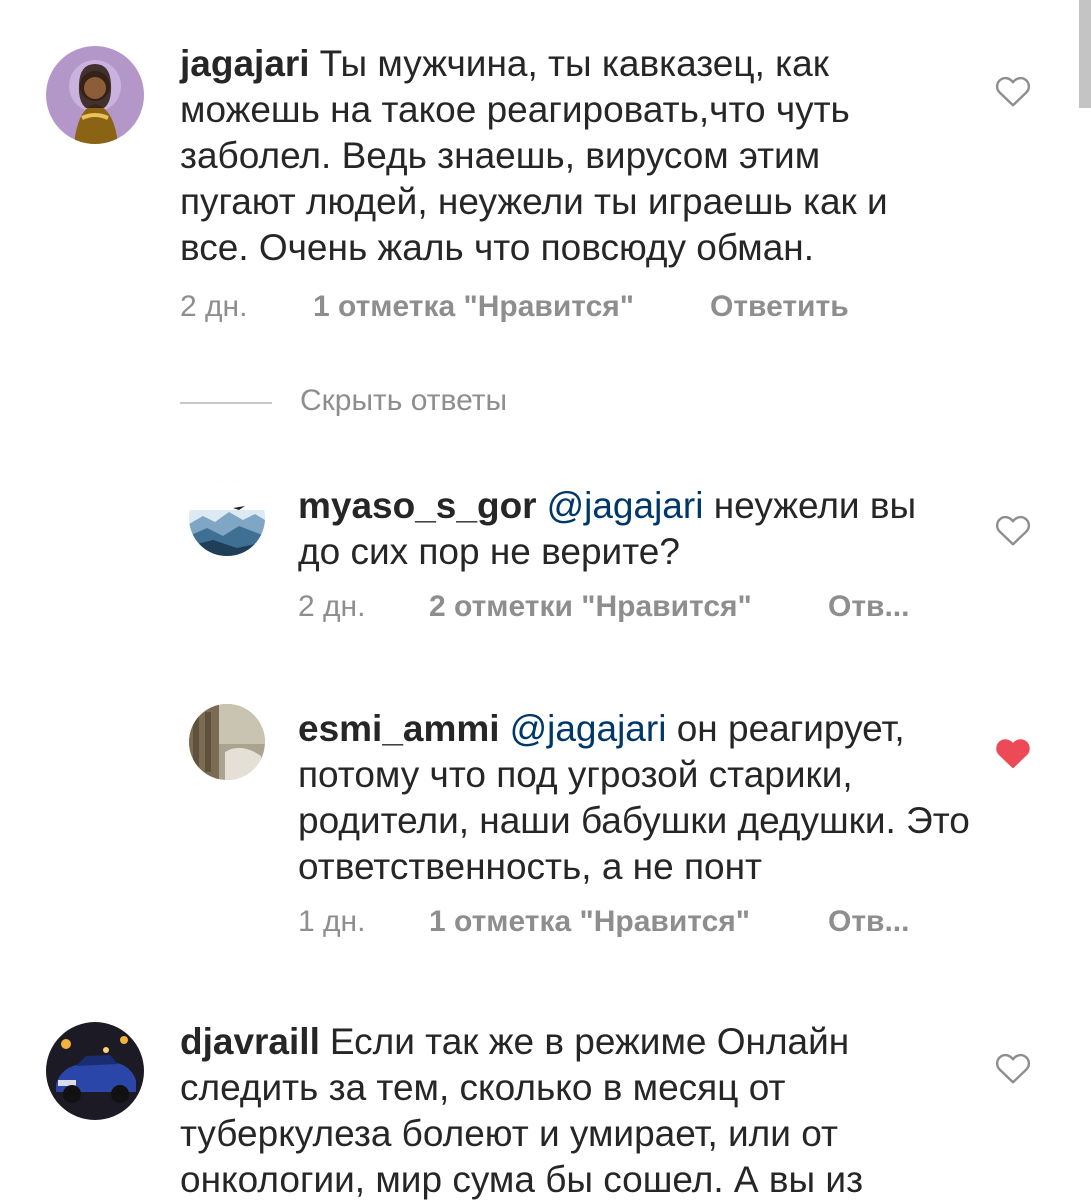 This screenshot has width=1091, height=1203. I want to click on divider-line, so click(226, 403).